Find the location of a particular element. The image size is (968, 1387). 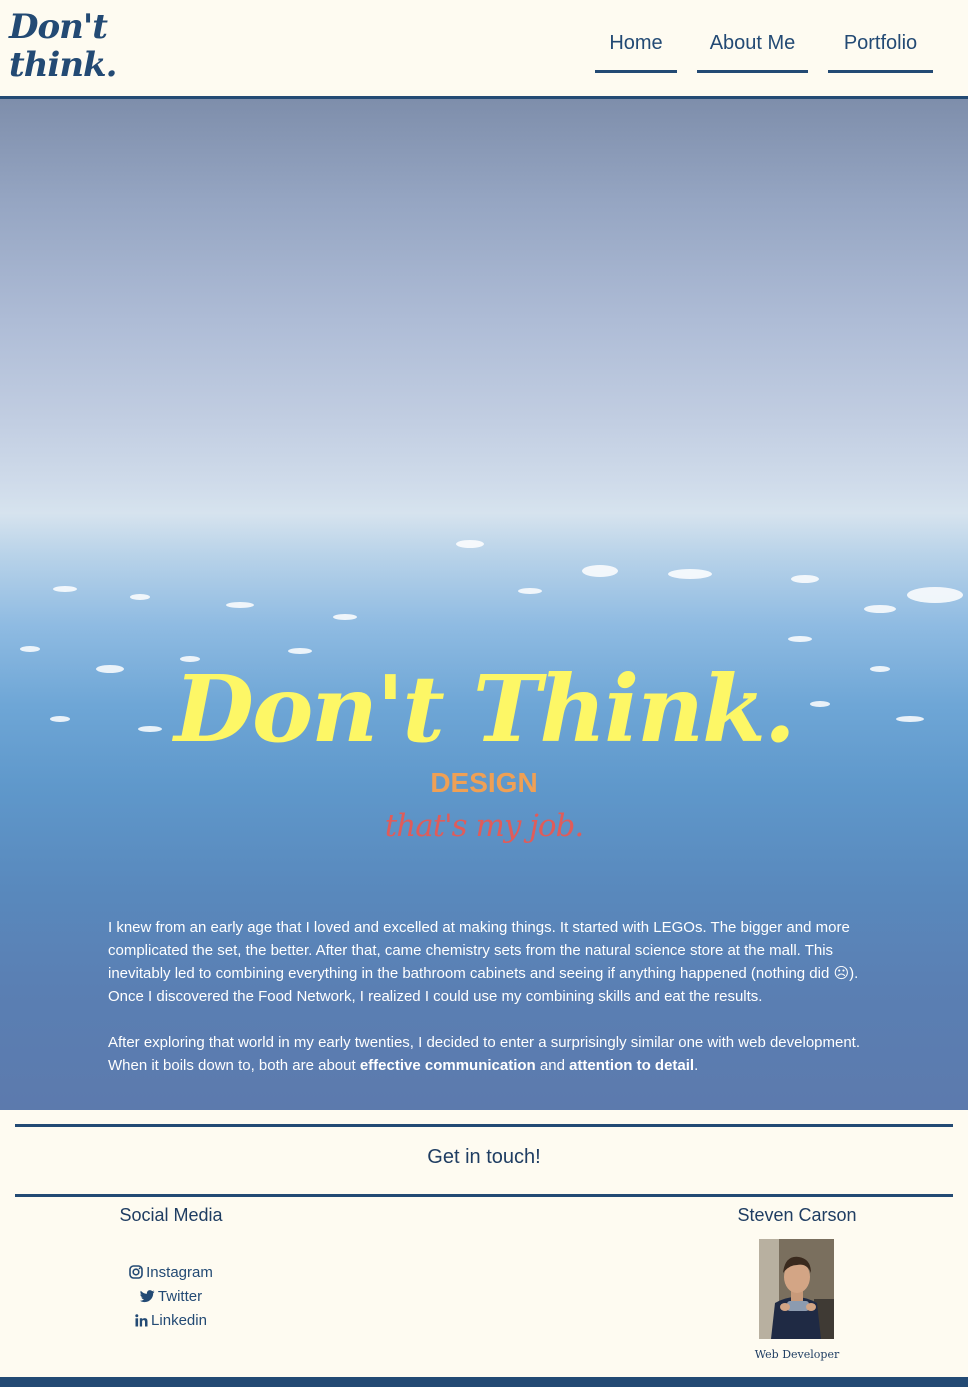

nav-portfolio: Portfolio is located at coordinates (880, 49).